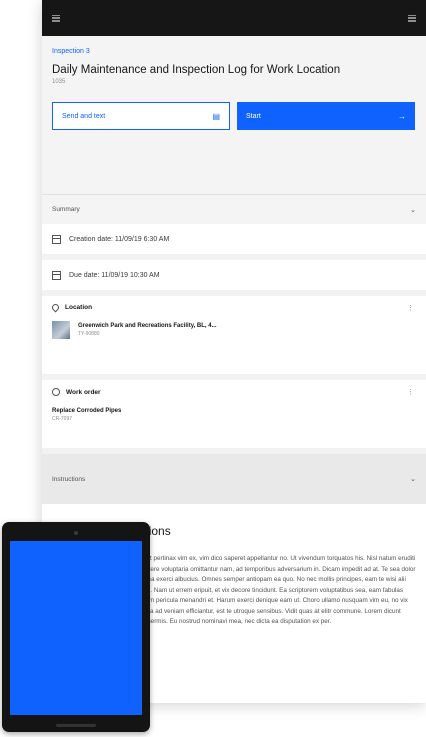  I want to click on tablet-device, so click(76, 627).